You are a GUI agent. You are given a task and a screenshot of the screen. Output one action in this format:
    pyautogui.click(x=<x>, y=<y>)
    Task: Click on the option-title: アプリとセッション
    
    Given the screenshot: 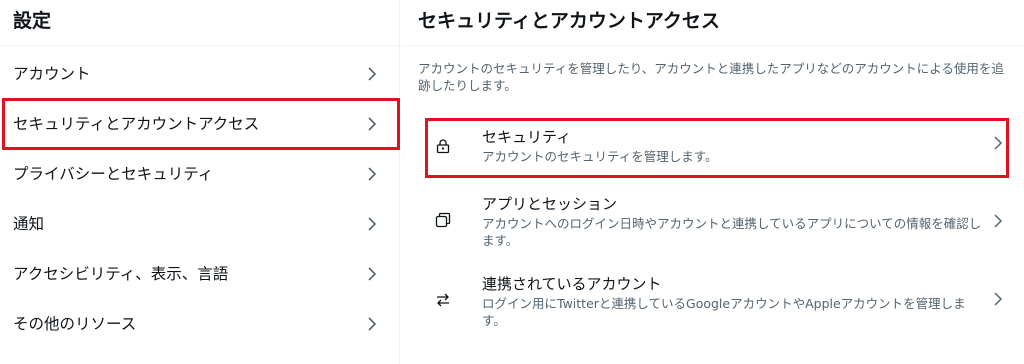 What is the action you would take?
    pyautogui.click(x=550, y=204)
    